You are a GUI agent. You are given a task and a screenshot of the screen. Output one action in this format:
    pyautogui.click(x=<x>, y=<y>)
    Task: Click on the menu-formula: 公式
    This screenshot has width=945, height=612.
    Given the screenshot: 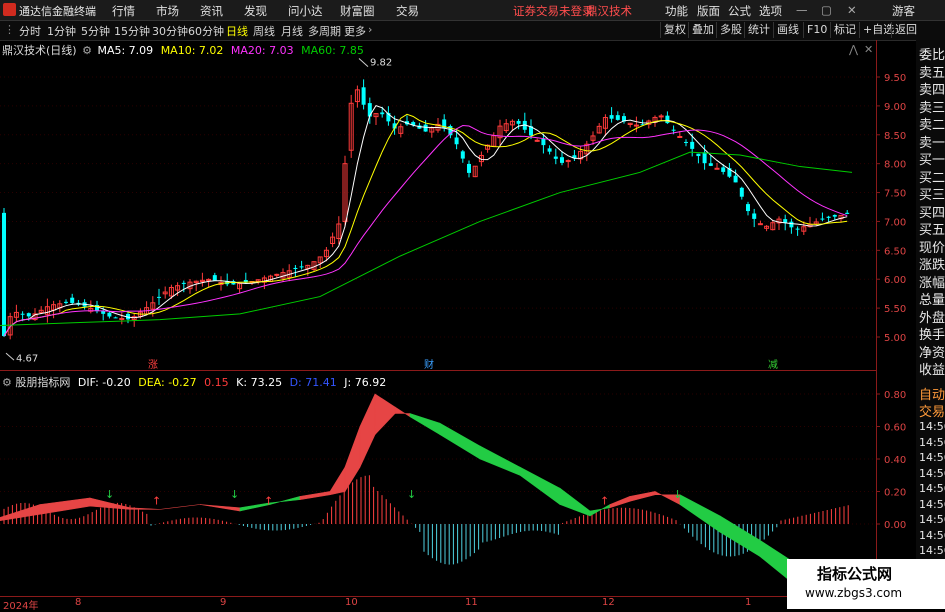 What is the action you would take?
    pyautogui.click(x=739, y=11)
    